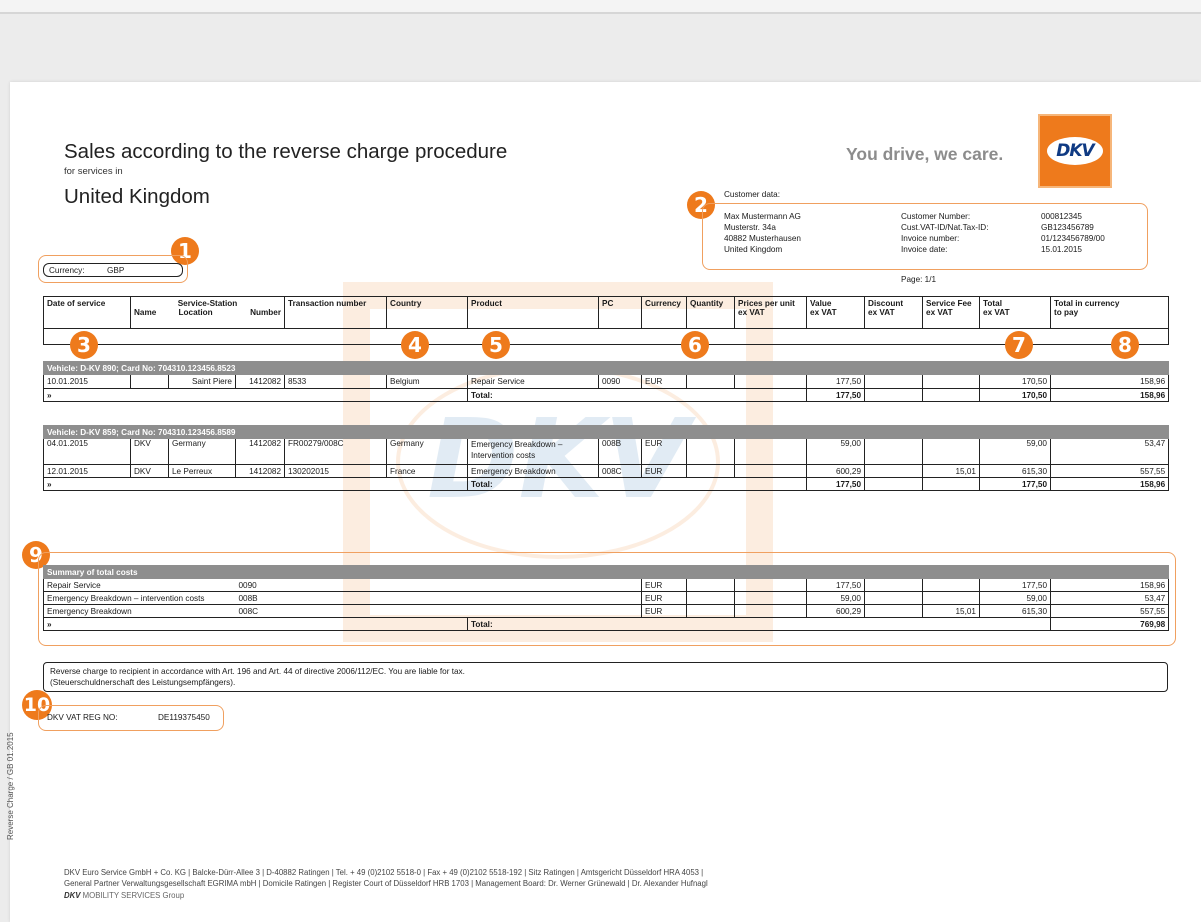 The width and height of the screenshot is (1201, 922). What do you see at coordinates (184, 717) in the screenshot?
I see `vat-value: DE119375450` at bounding box center [184, 717].